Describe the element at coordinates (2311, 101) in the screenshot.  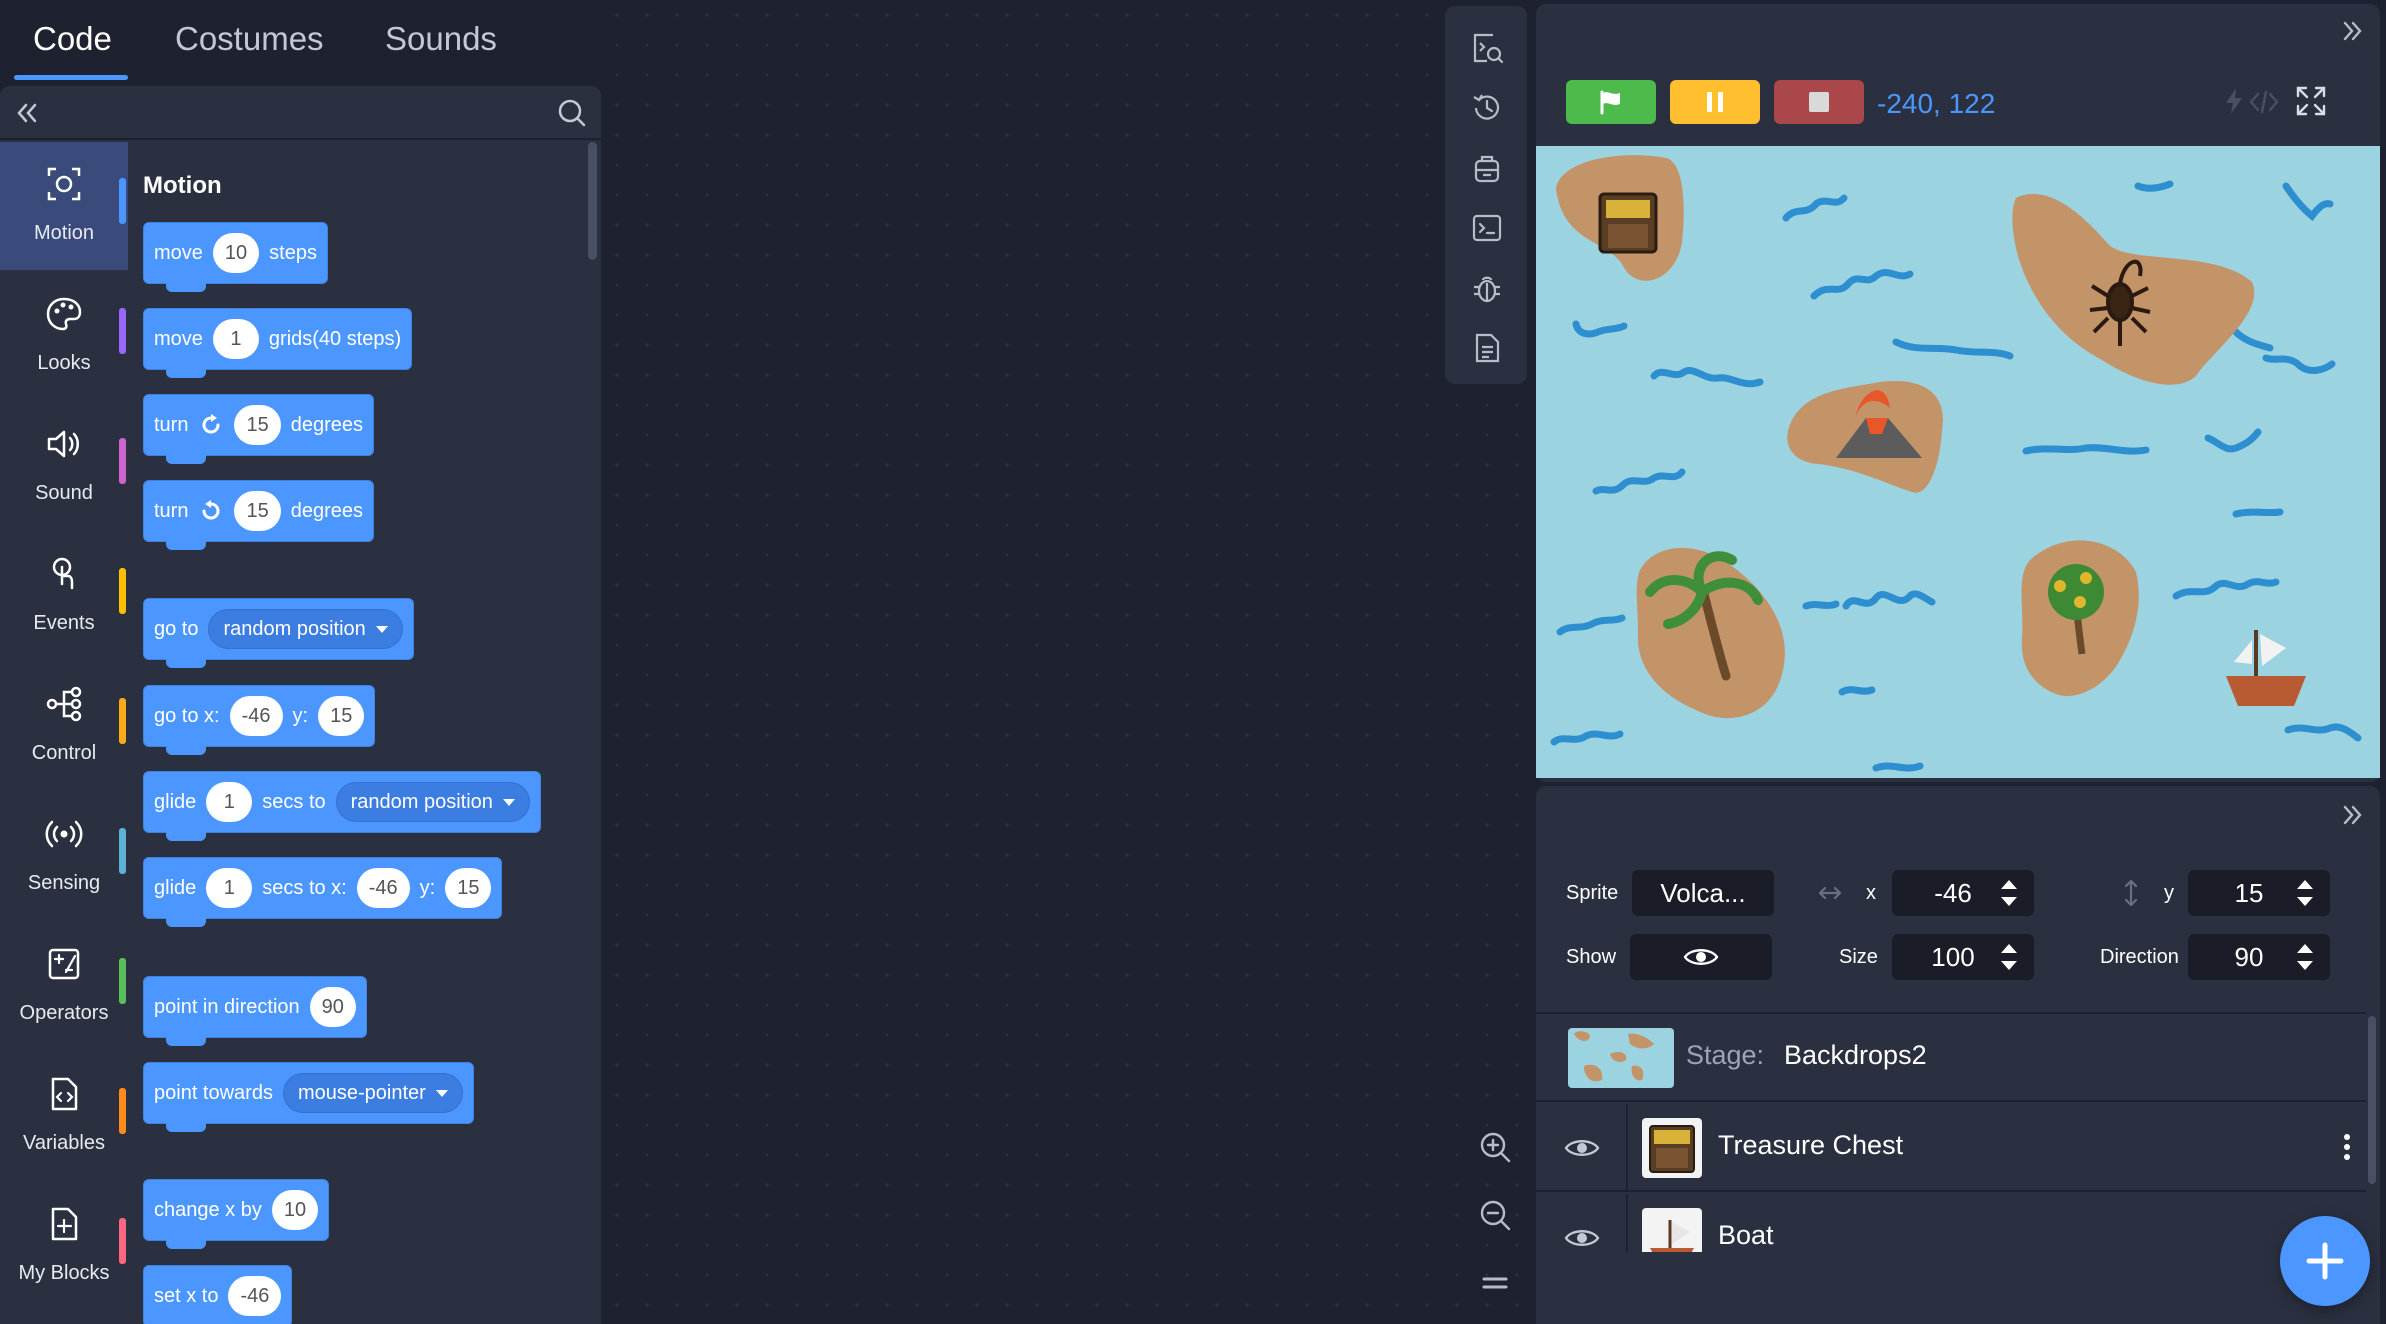
I see `fullscreen-icon` at that location.